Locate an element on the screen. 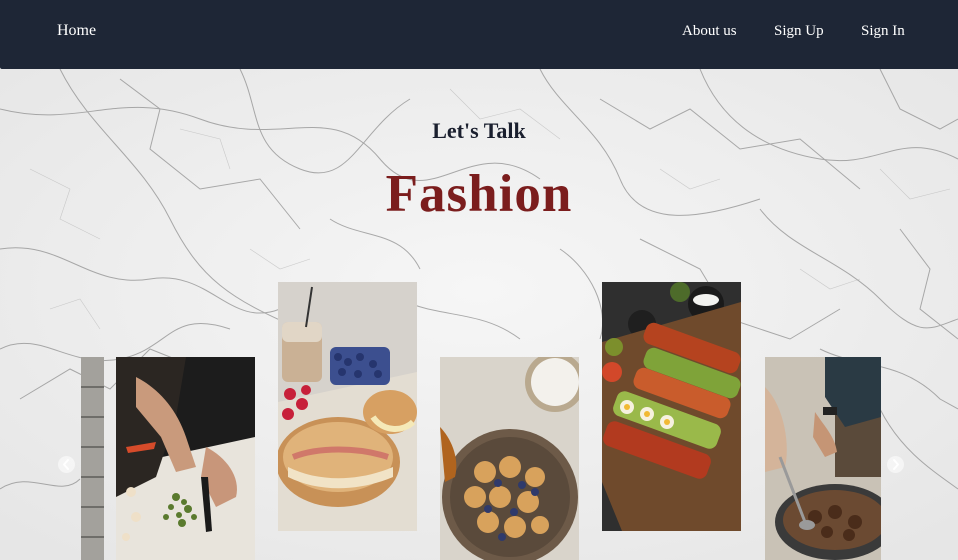  carousel-card-cooking-in-pan is located at coordinates (823, 458).